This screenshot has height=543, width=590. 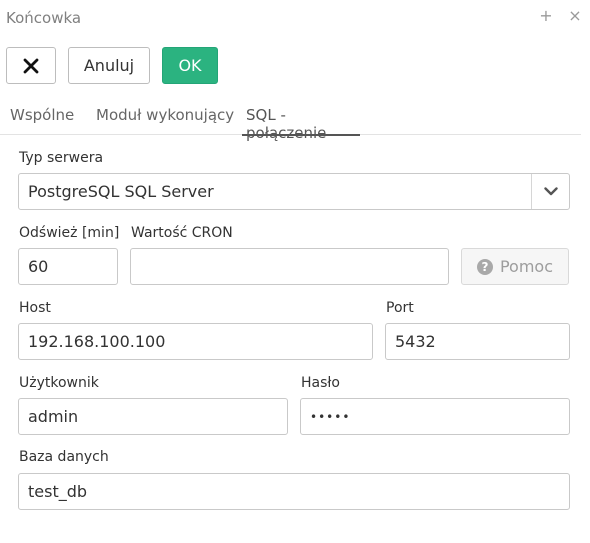 I want to click on window-title: Końcowka, so click(x=44, y=18).